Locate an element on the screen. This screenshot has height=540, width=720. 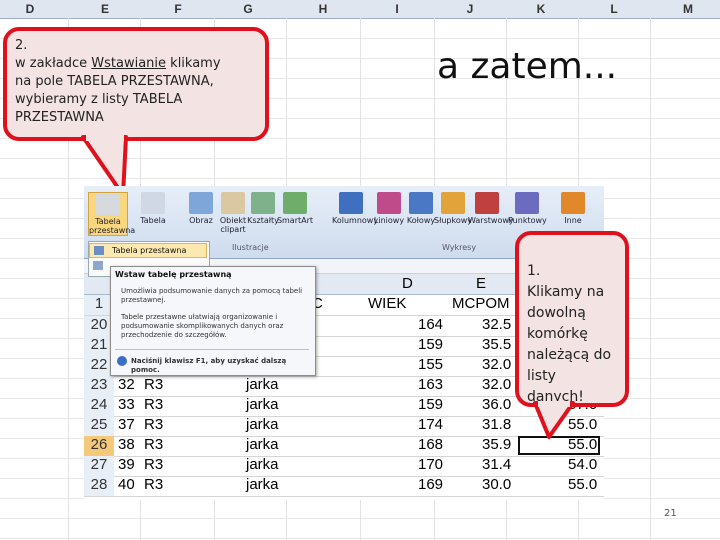
callout-step-1-line: należącą do is located at coordinates (569, 355).